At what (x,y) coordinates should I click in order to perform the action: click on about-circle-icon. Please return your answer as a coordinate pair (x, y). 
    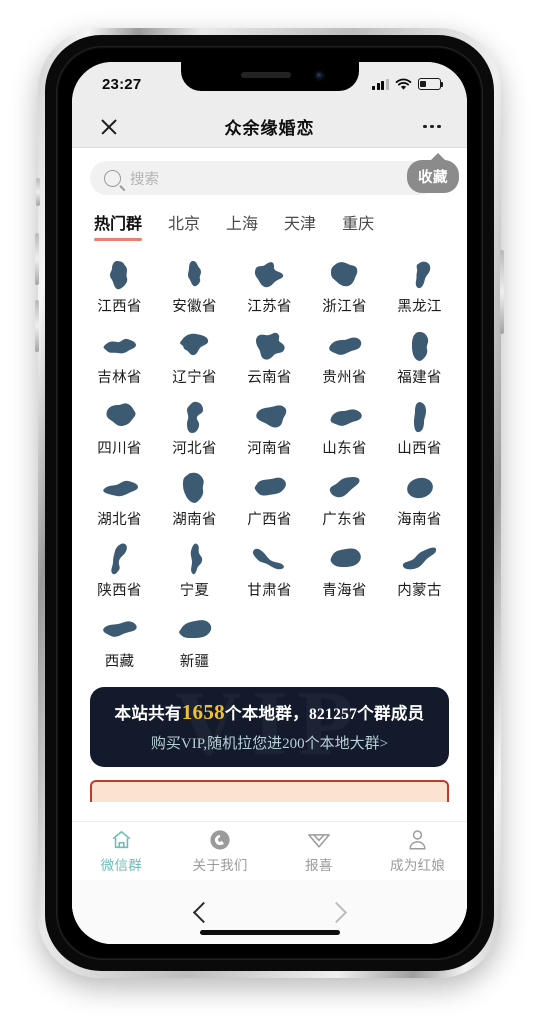
    Looking at the image, I should click on (220, 839).